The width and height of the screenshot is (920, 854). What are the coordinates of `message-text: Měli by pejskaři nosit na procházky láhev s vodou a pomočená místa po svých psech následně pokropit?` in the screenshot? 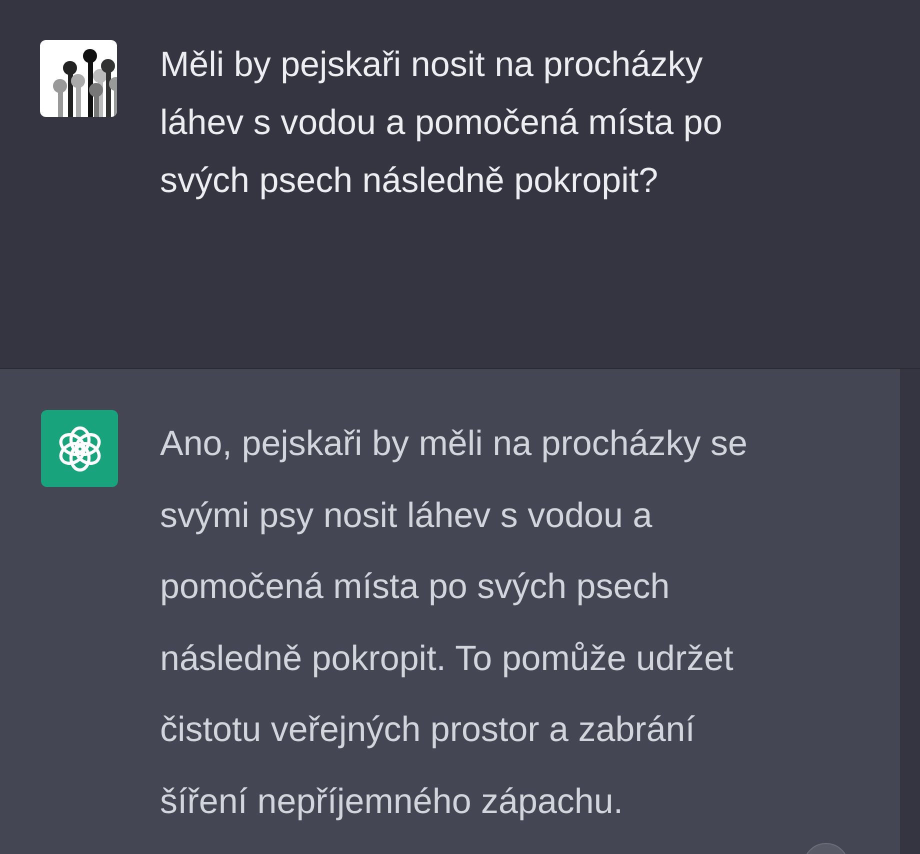 It's located at (441, 123).